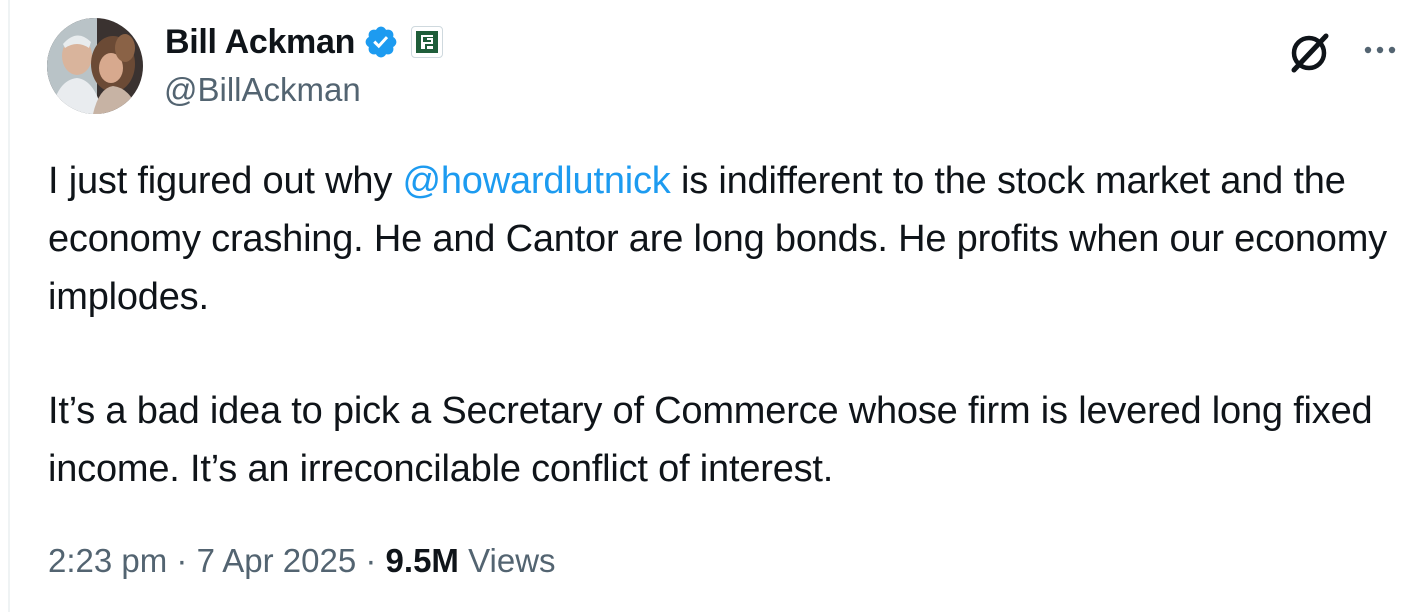 Image resolution: width=1412 pixels, height=612 pixels. Describe the element at coordinates (260, 42) in the screenshot. I see `author-name: Bill Ackman` at that location.